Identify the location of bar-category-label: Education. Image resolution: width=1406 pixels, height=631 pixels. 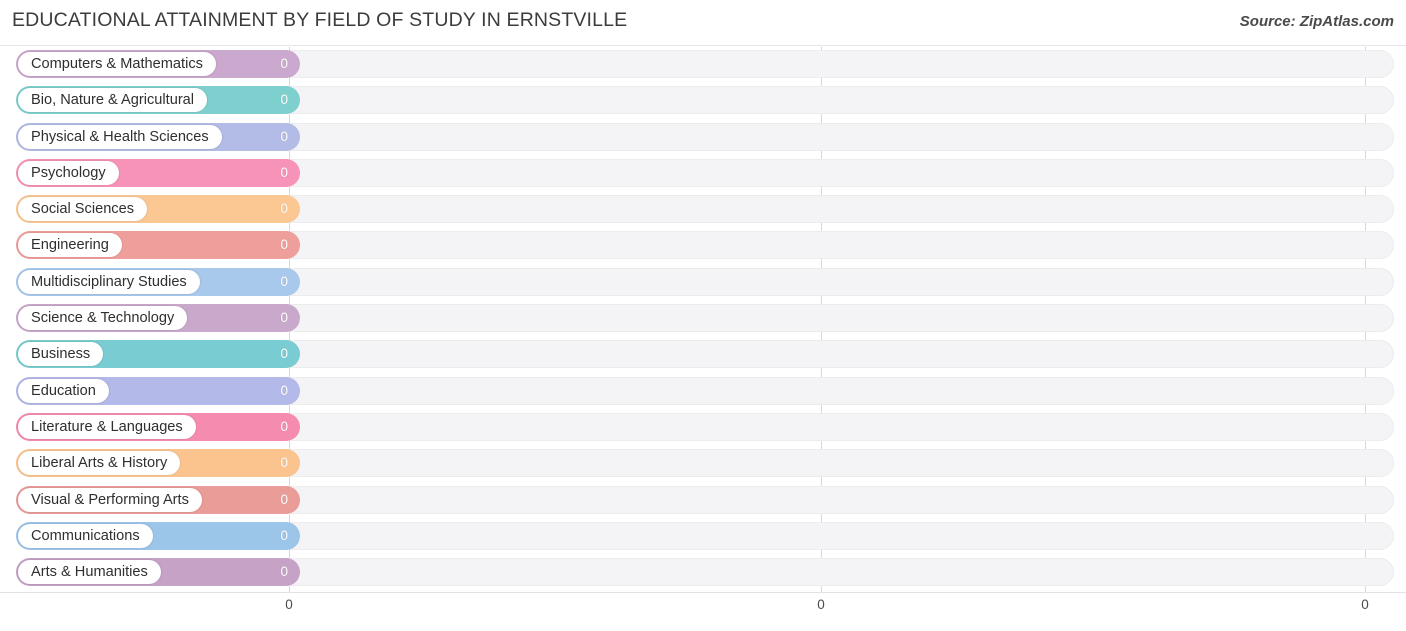
(63, 390).